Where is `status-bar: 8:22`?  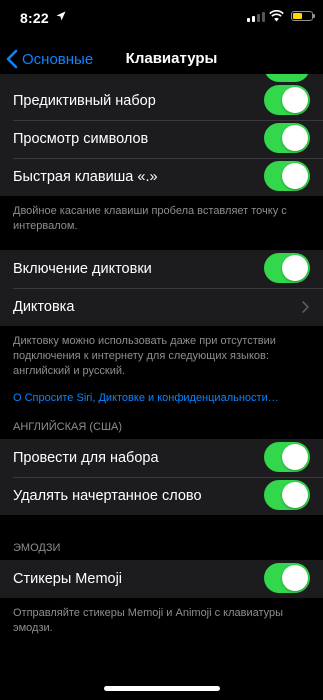
status-bar: 8:22 is located at coordinates (161, 22).